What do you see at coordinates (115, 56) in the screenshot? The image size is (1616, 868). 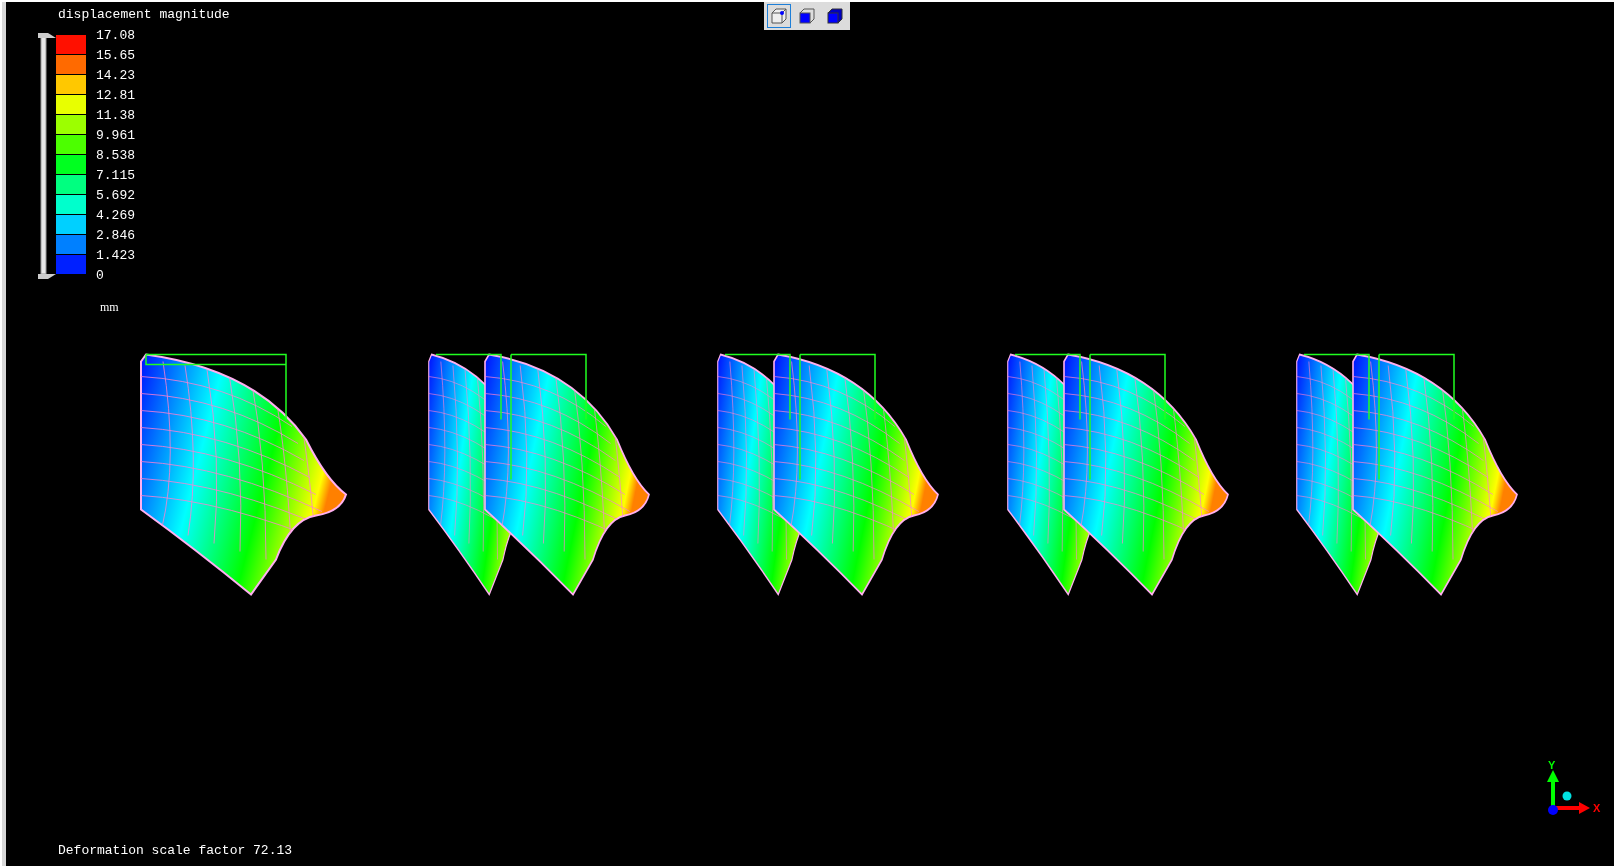 I see `legend-value: 15.65` at bounding box center [115, 56].